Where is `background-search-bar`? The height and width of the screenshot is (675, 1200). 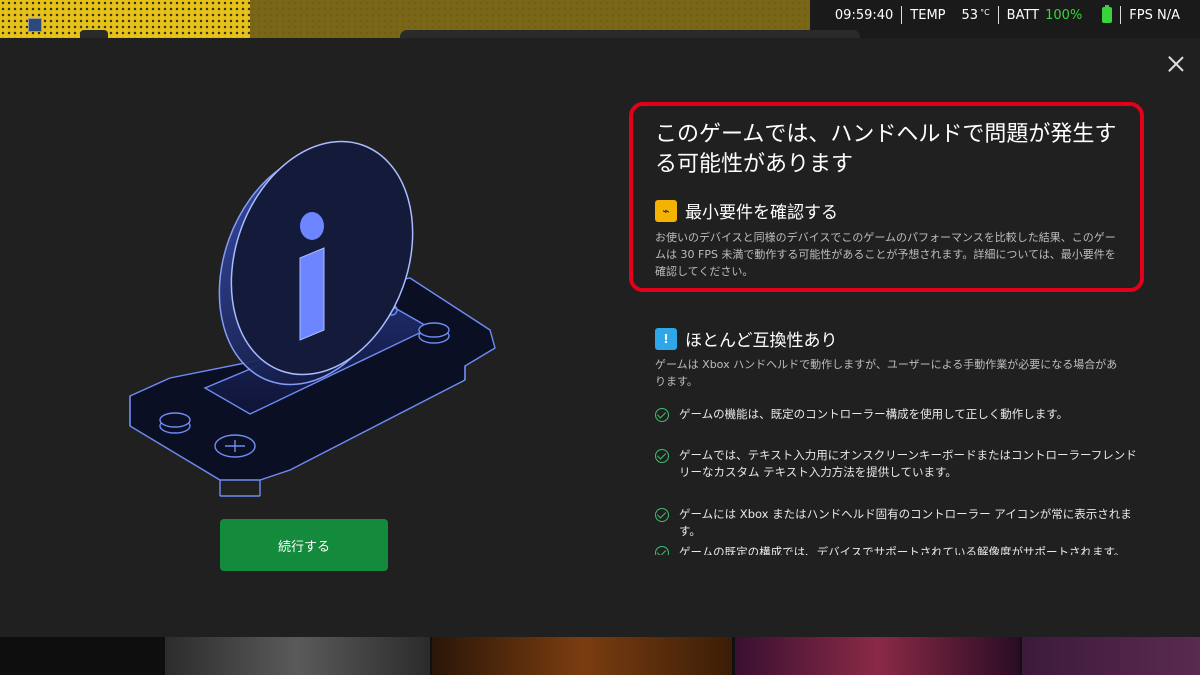 background-search-bar is located at coordinates (630, 34).